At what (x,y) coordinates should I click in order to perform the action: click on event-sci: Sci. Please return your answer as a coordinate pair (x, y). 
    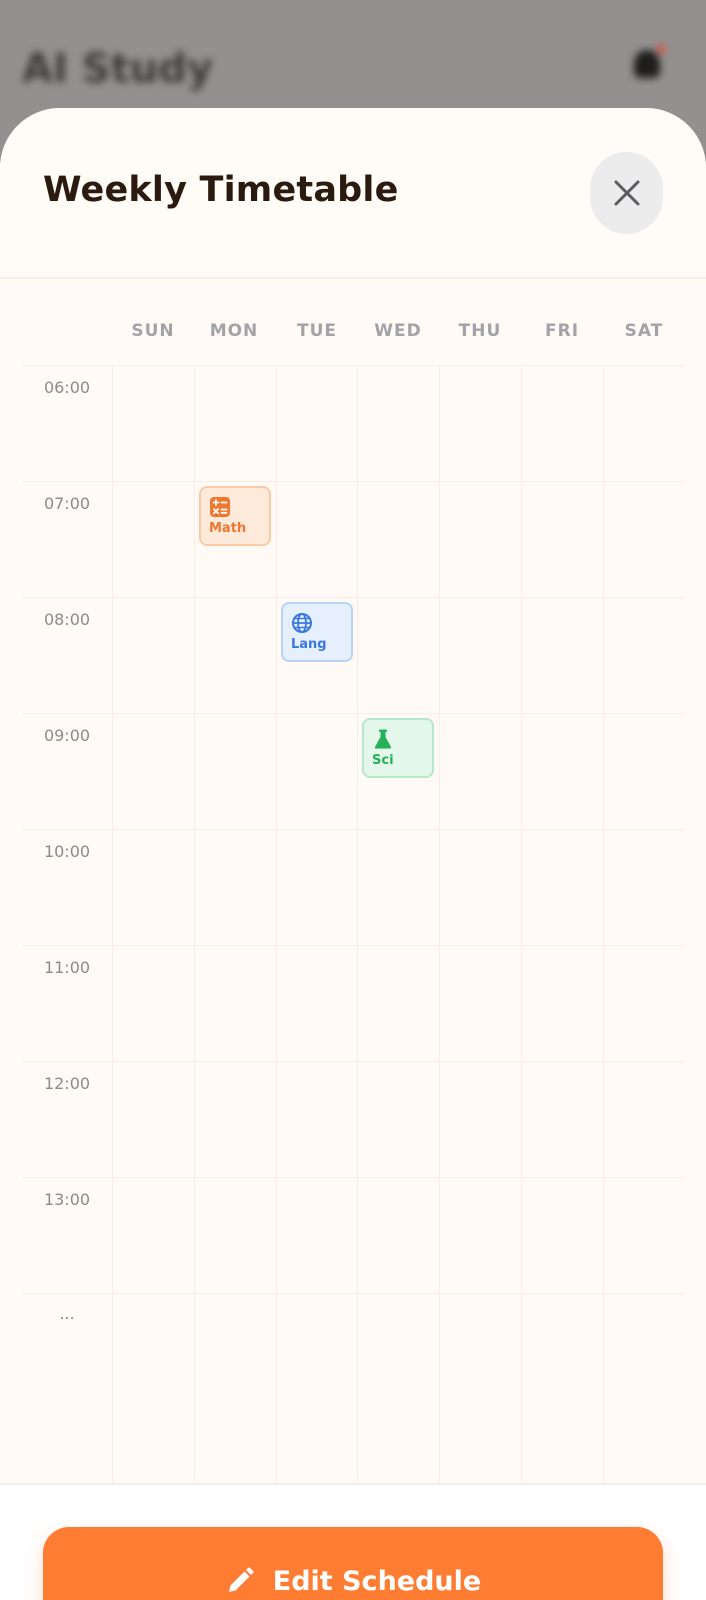
    Looking at the image, I should click on (398, 748).